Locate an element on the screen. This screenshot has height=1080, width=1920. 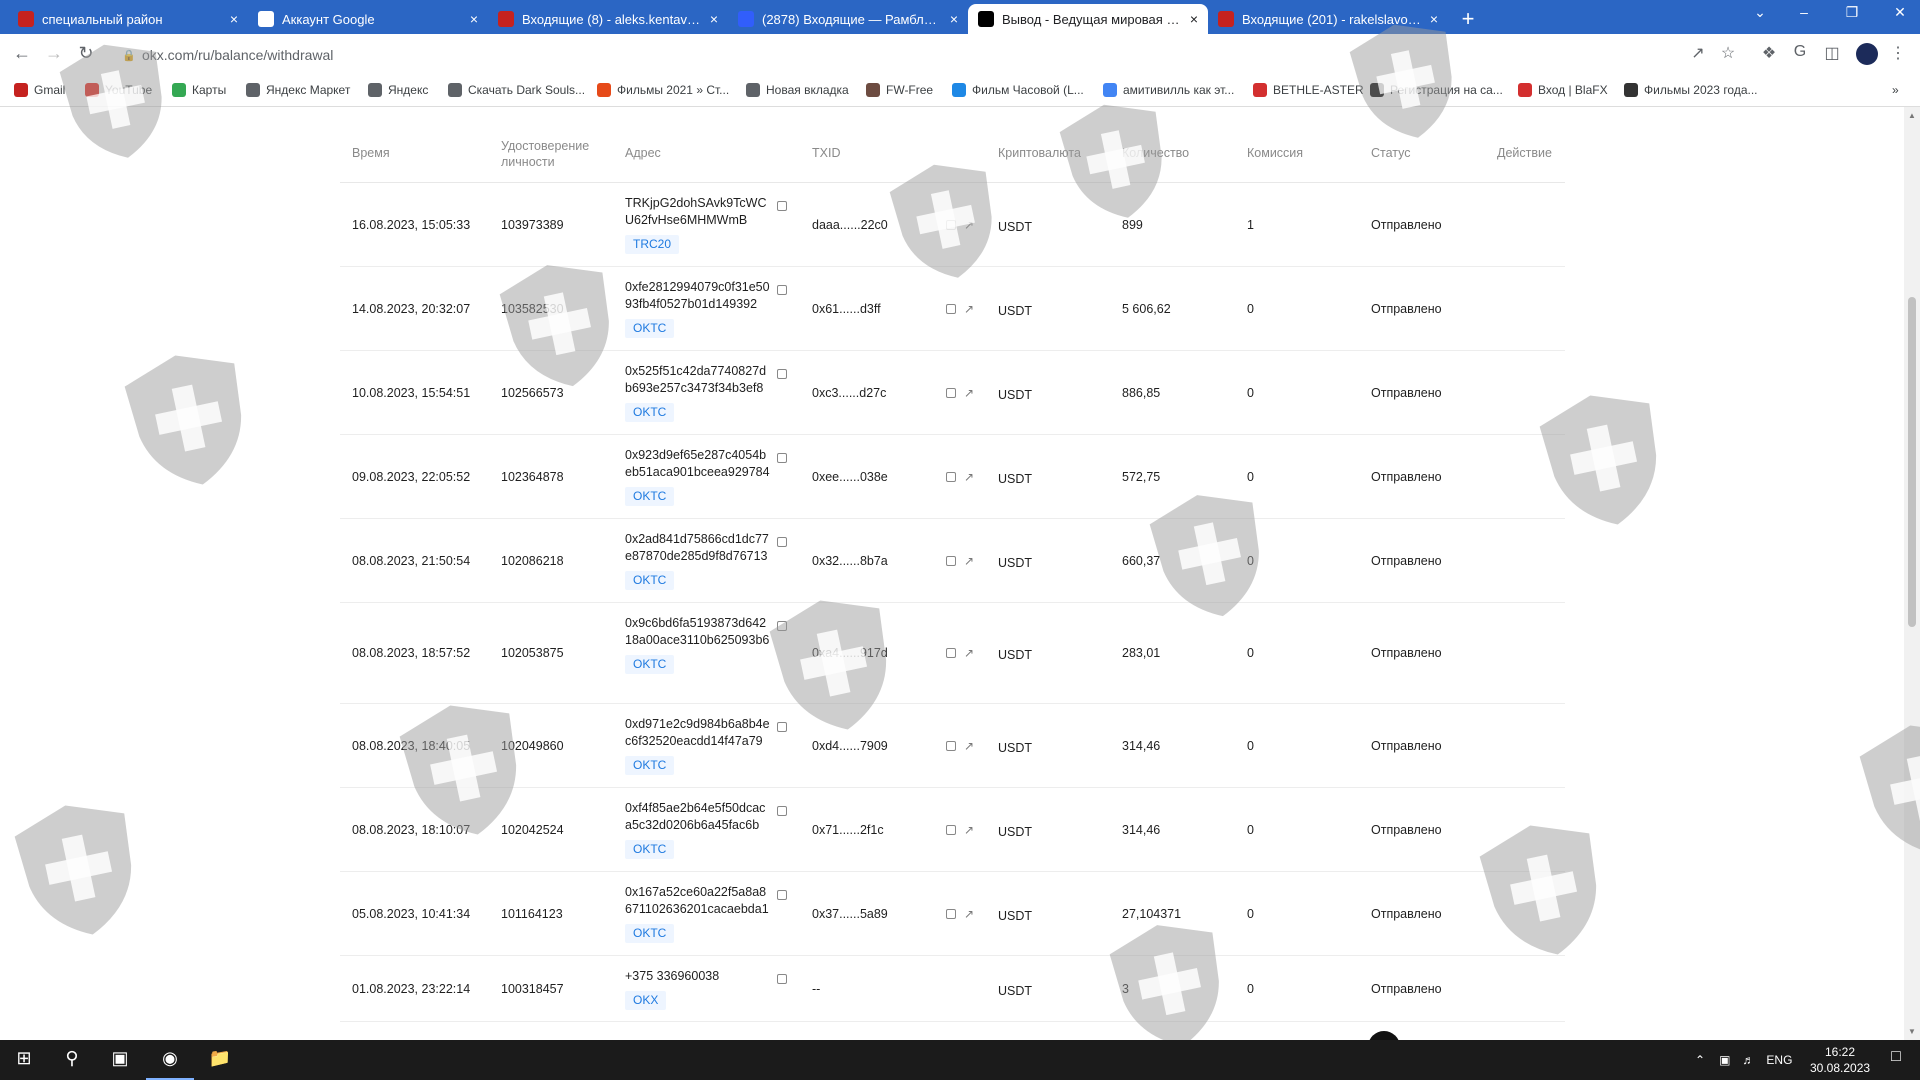
chrome-taskbar-icon: ◉ is located at coordinates (170, 1064).